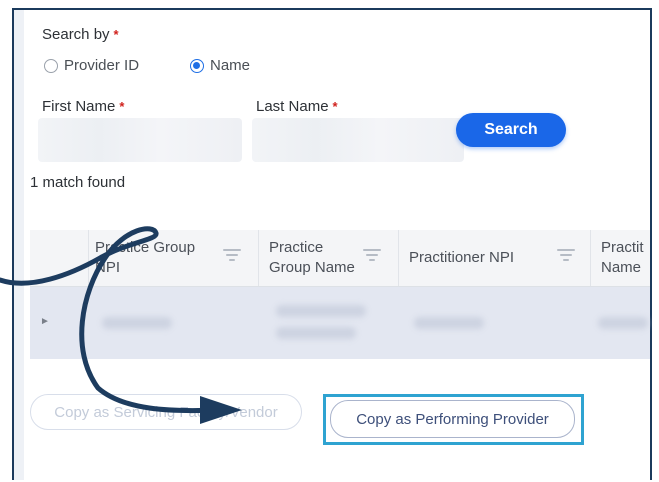 The width and height of the screenshot is (659, 482). Describe the element at coordinates (80, 34) in the screenshot. I see `search-by-label: Search by *` at that location.